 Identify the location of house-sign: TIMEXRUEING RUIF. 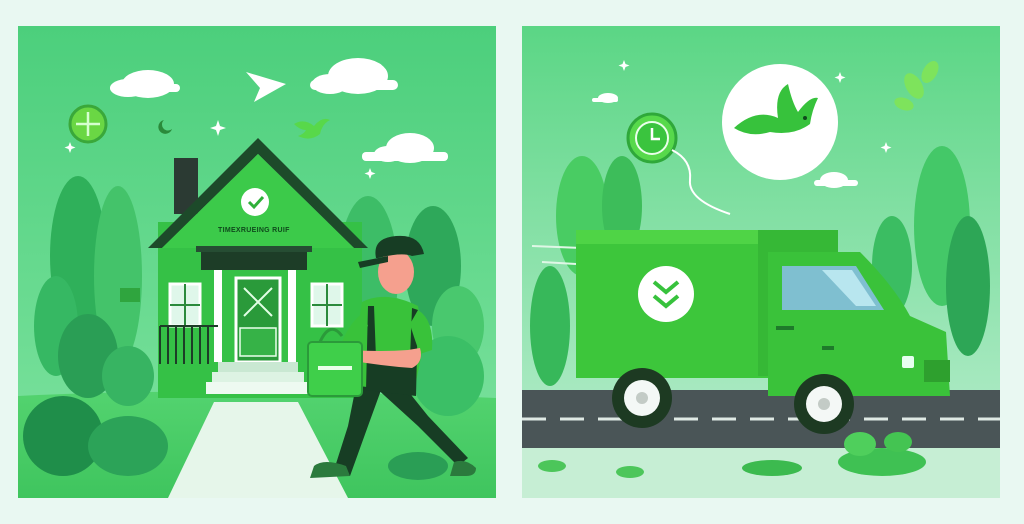
(254, 230).